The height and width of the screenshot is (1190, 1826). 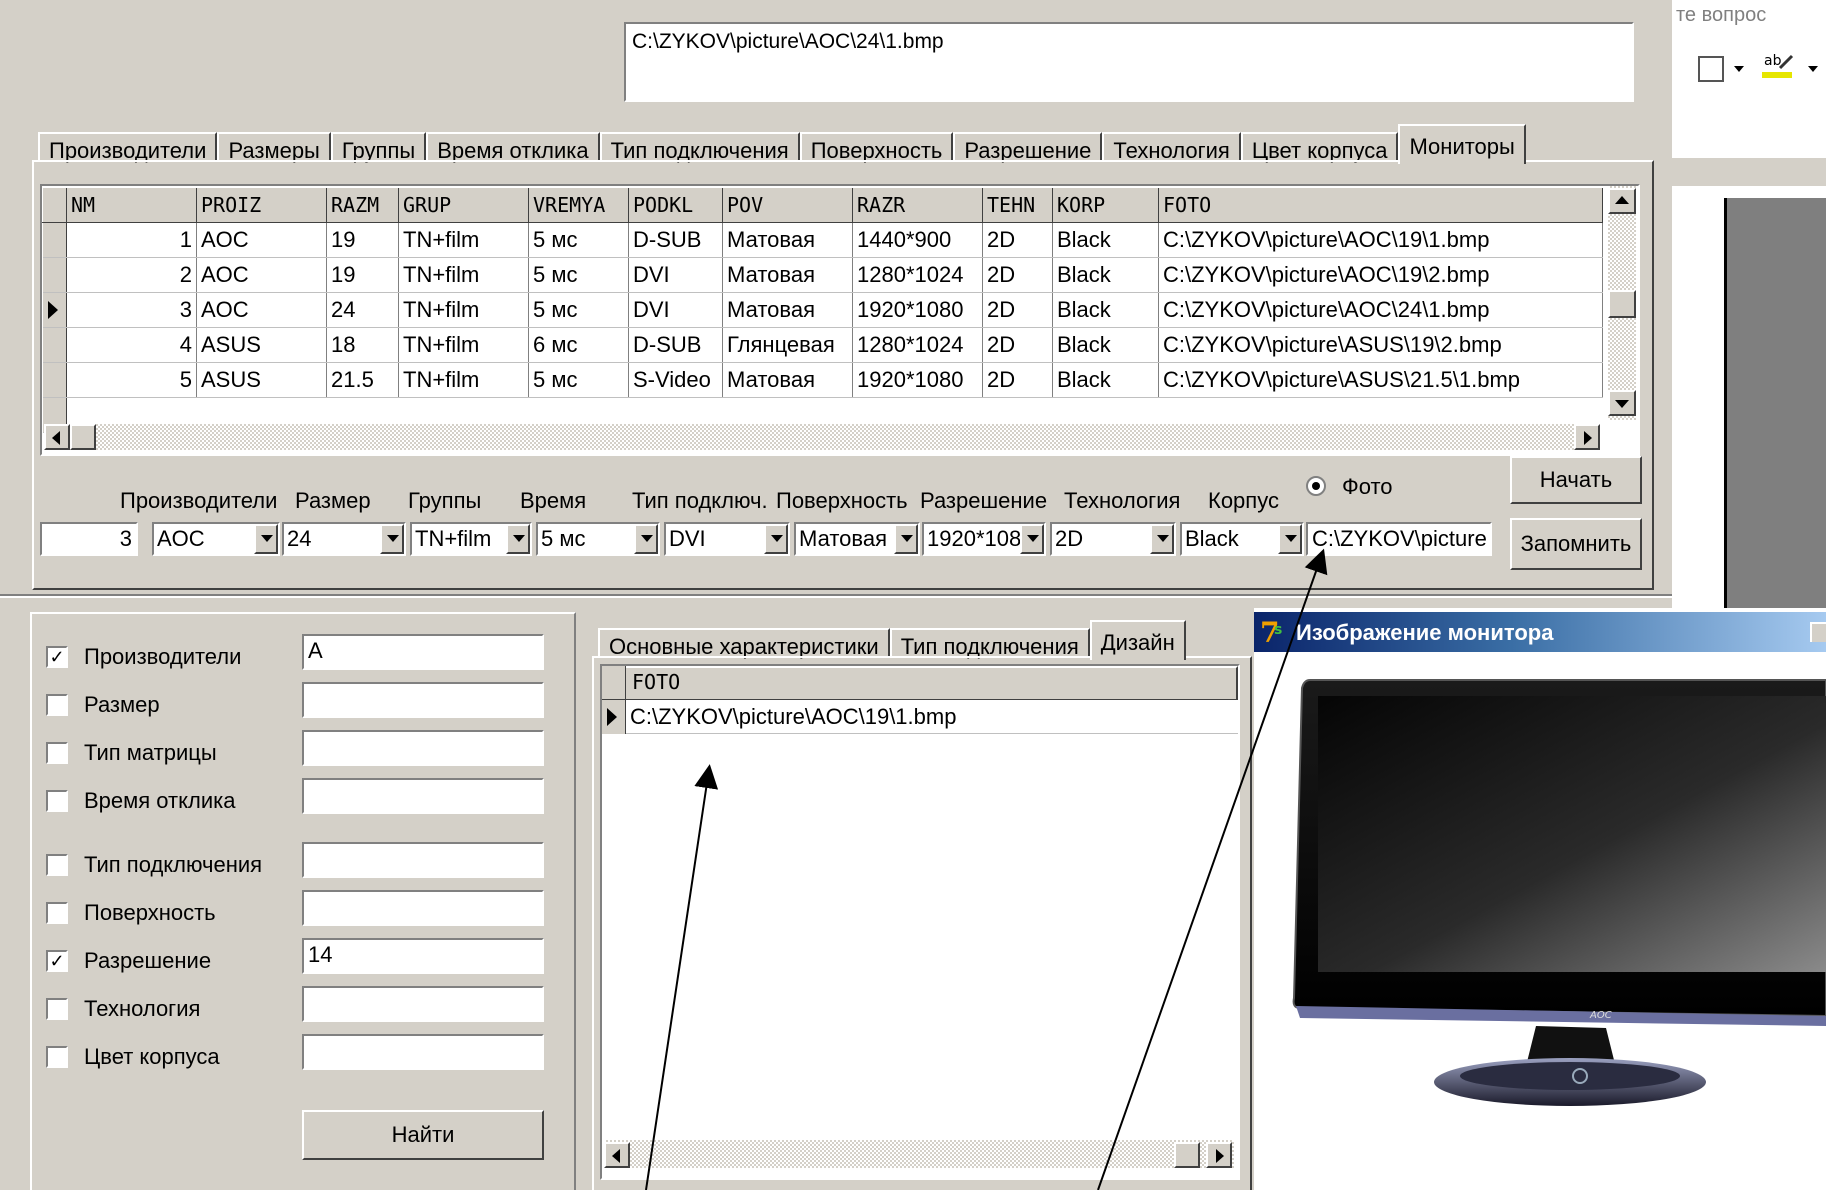 What do you see at coordinates (932, 717) in the screenshot?
I see `foto-grid-row: C:\ZYKOV\picture\AOC\19\1.bmp` at bounding box center [932, 717].